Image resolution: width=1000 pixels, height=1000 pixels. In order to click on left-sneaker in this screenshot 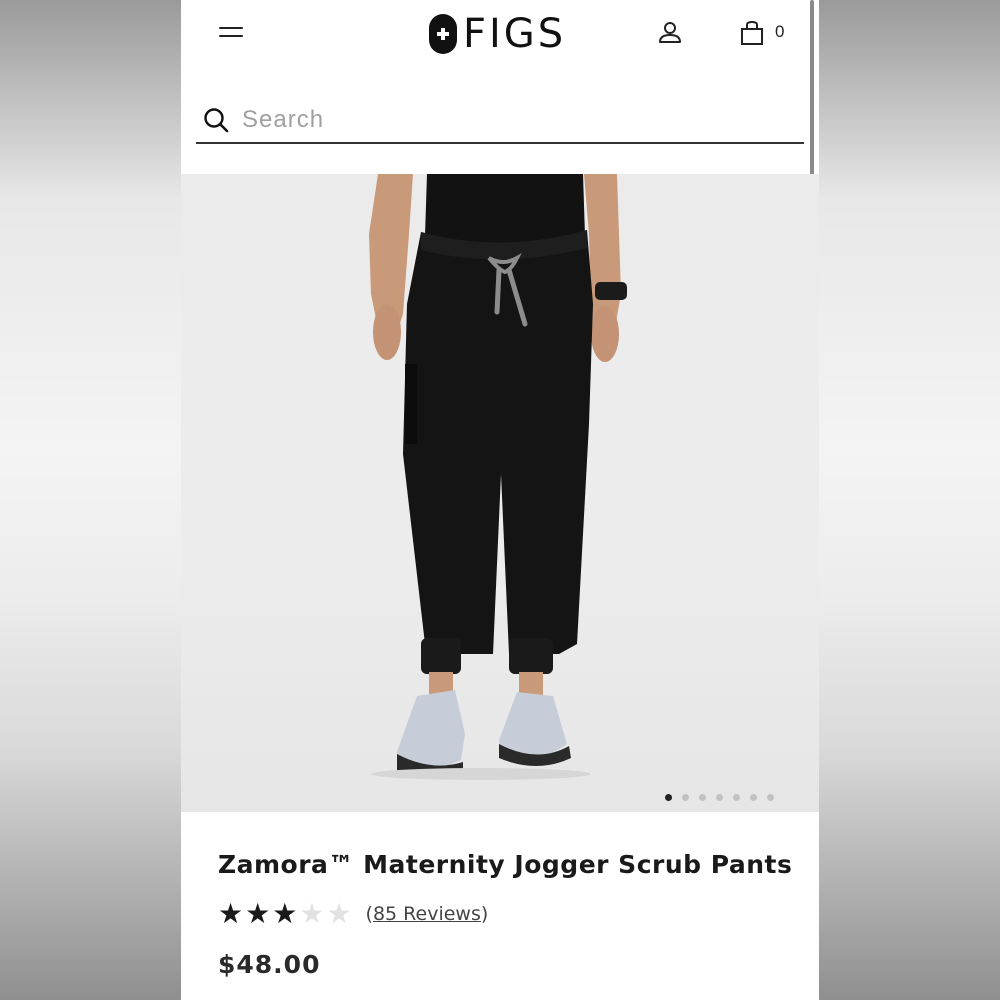, I will do `click(431, 730)`.